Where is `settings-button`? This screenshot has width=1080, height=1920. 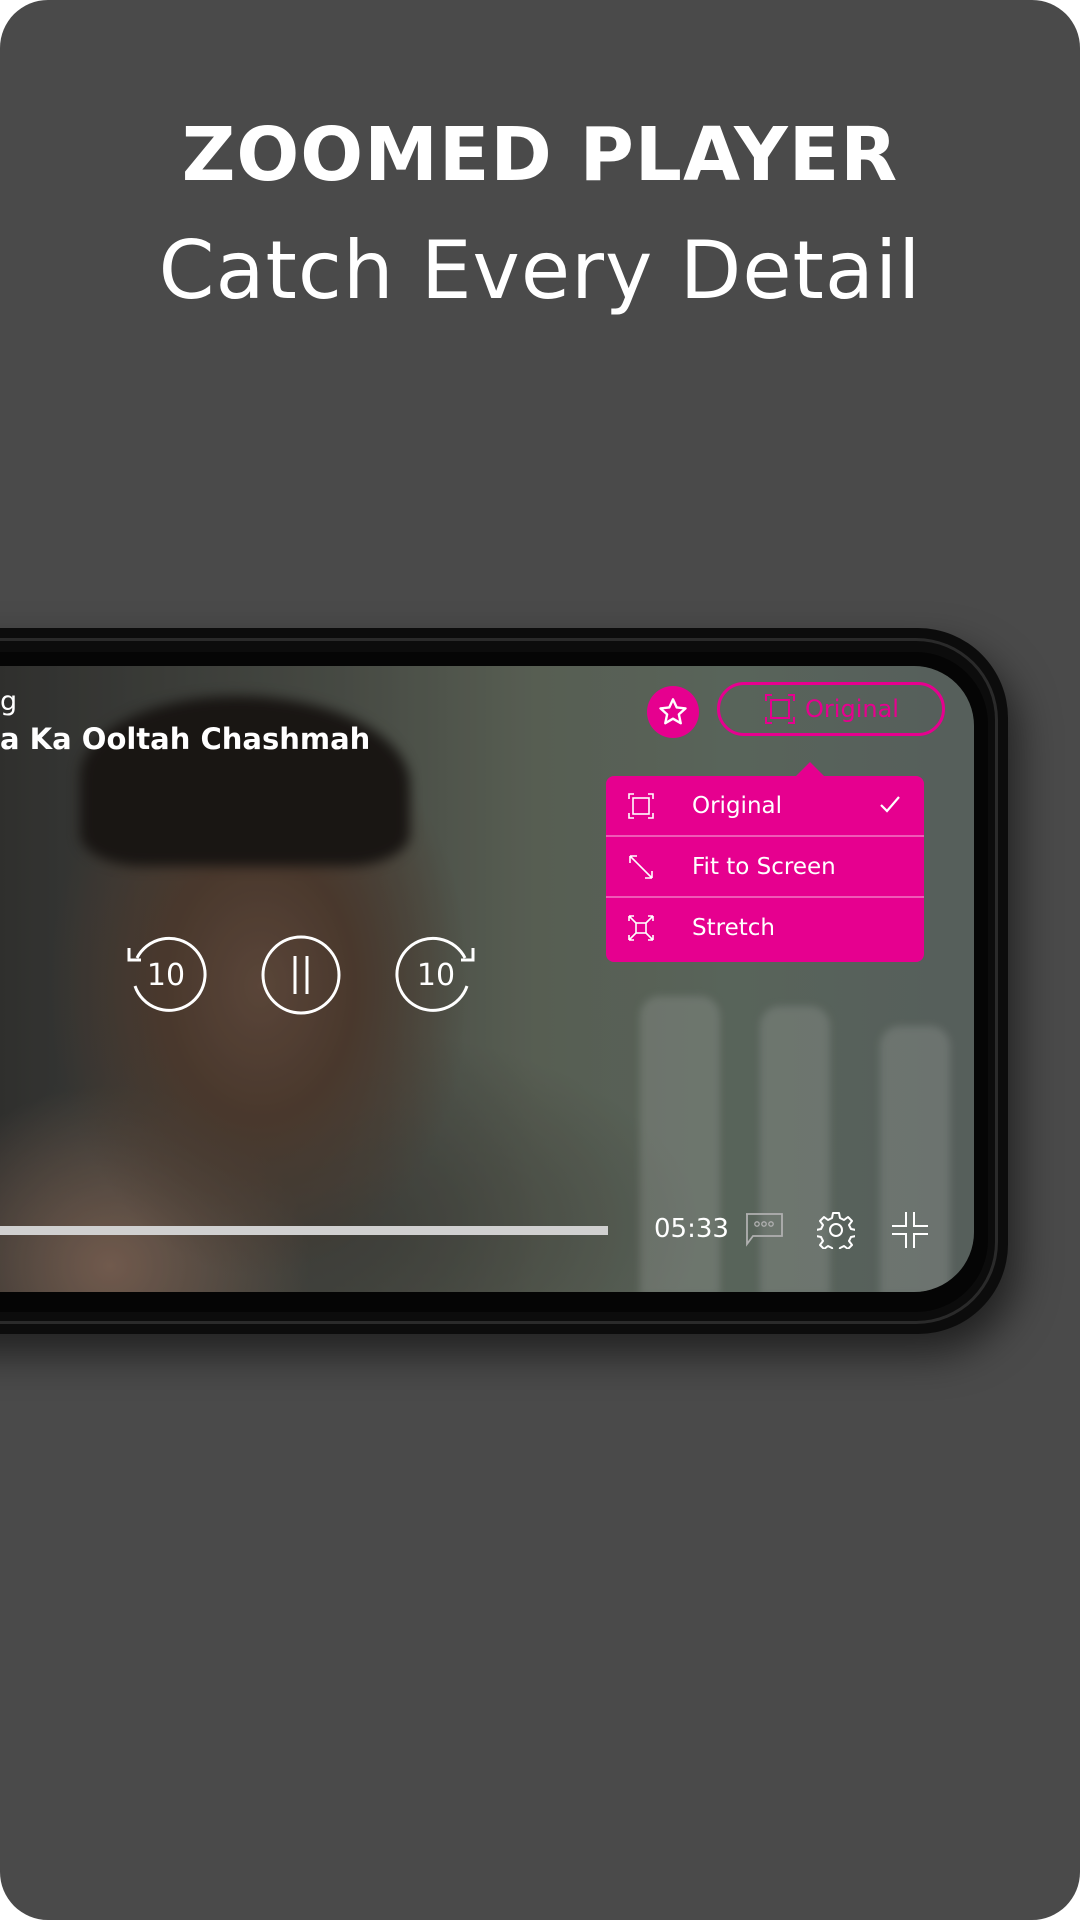
settings-button is located at coordinates (836, 1230).